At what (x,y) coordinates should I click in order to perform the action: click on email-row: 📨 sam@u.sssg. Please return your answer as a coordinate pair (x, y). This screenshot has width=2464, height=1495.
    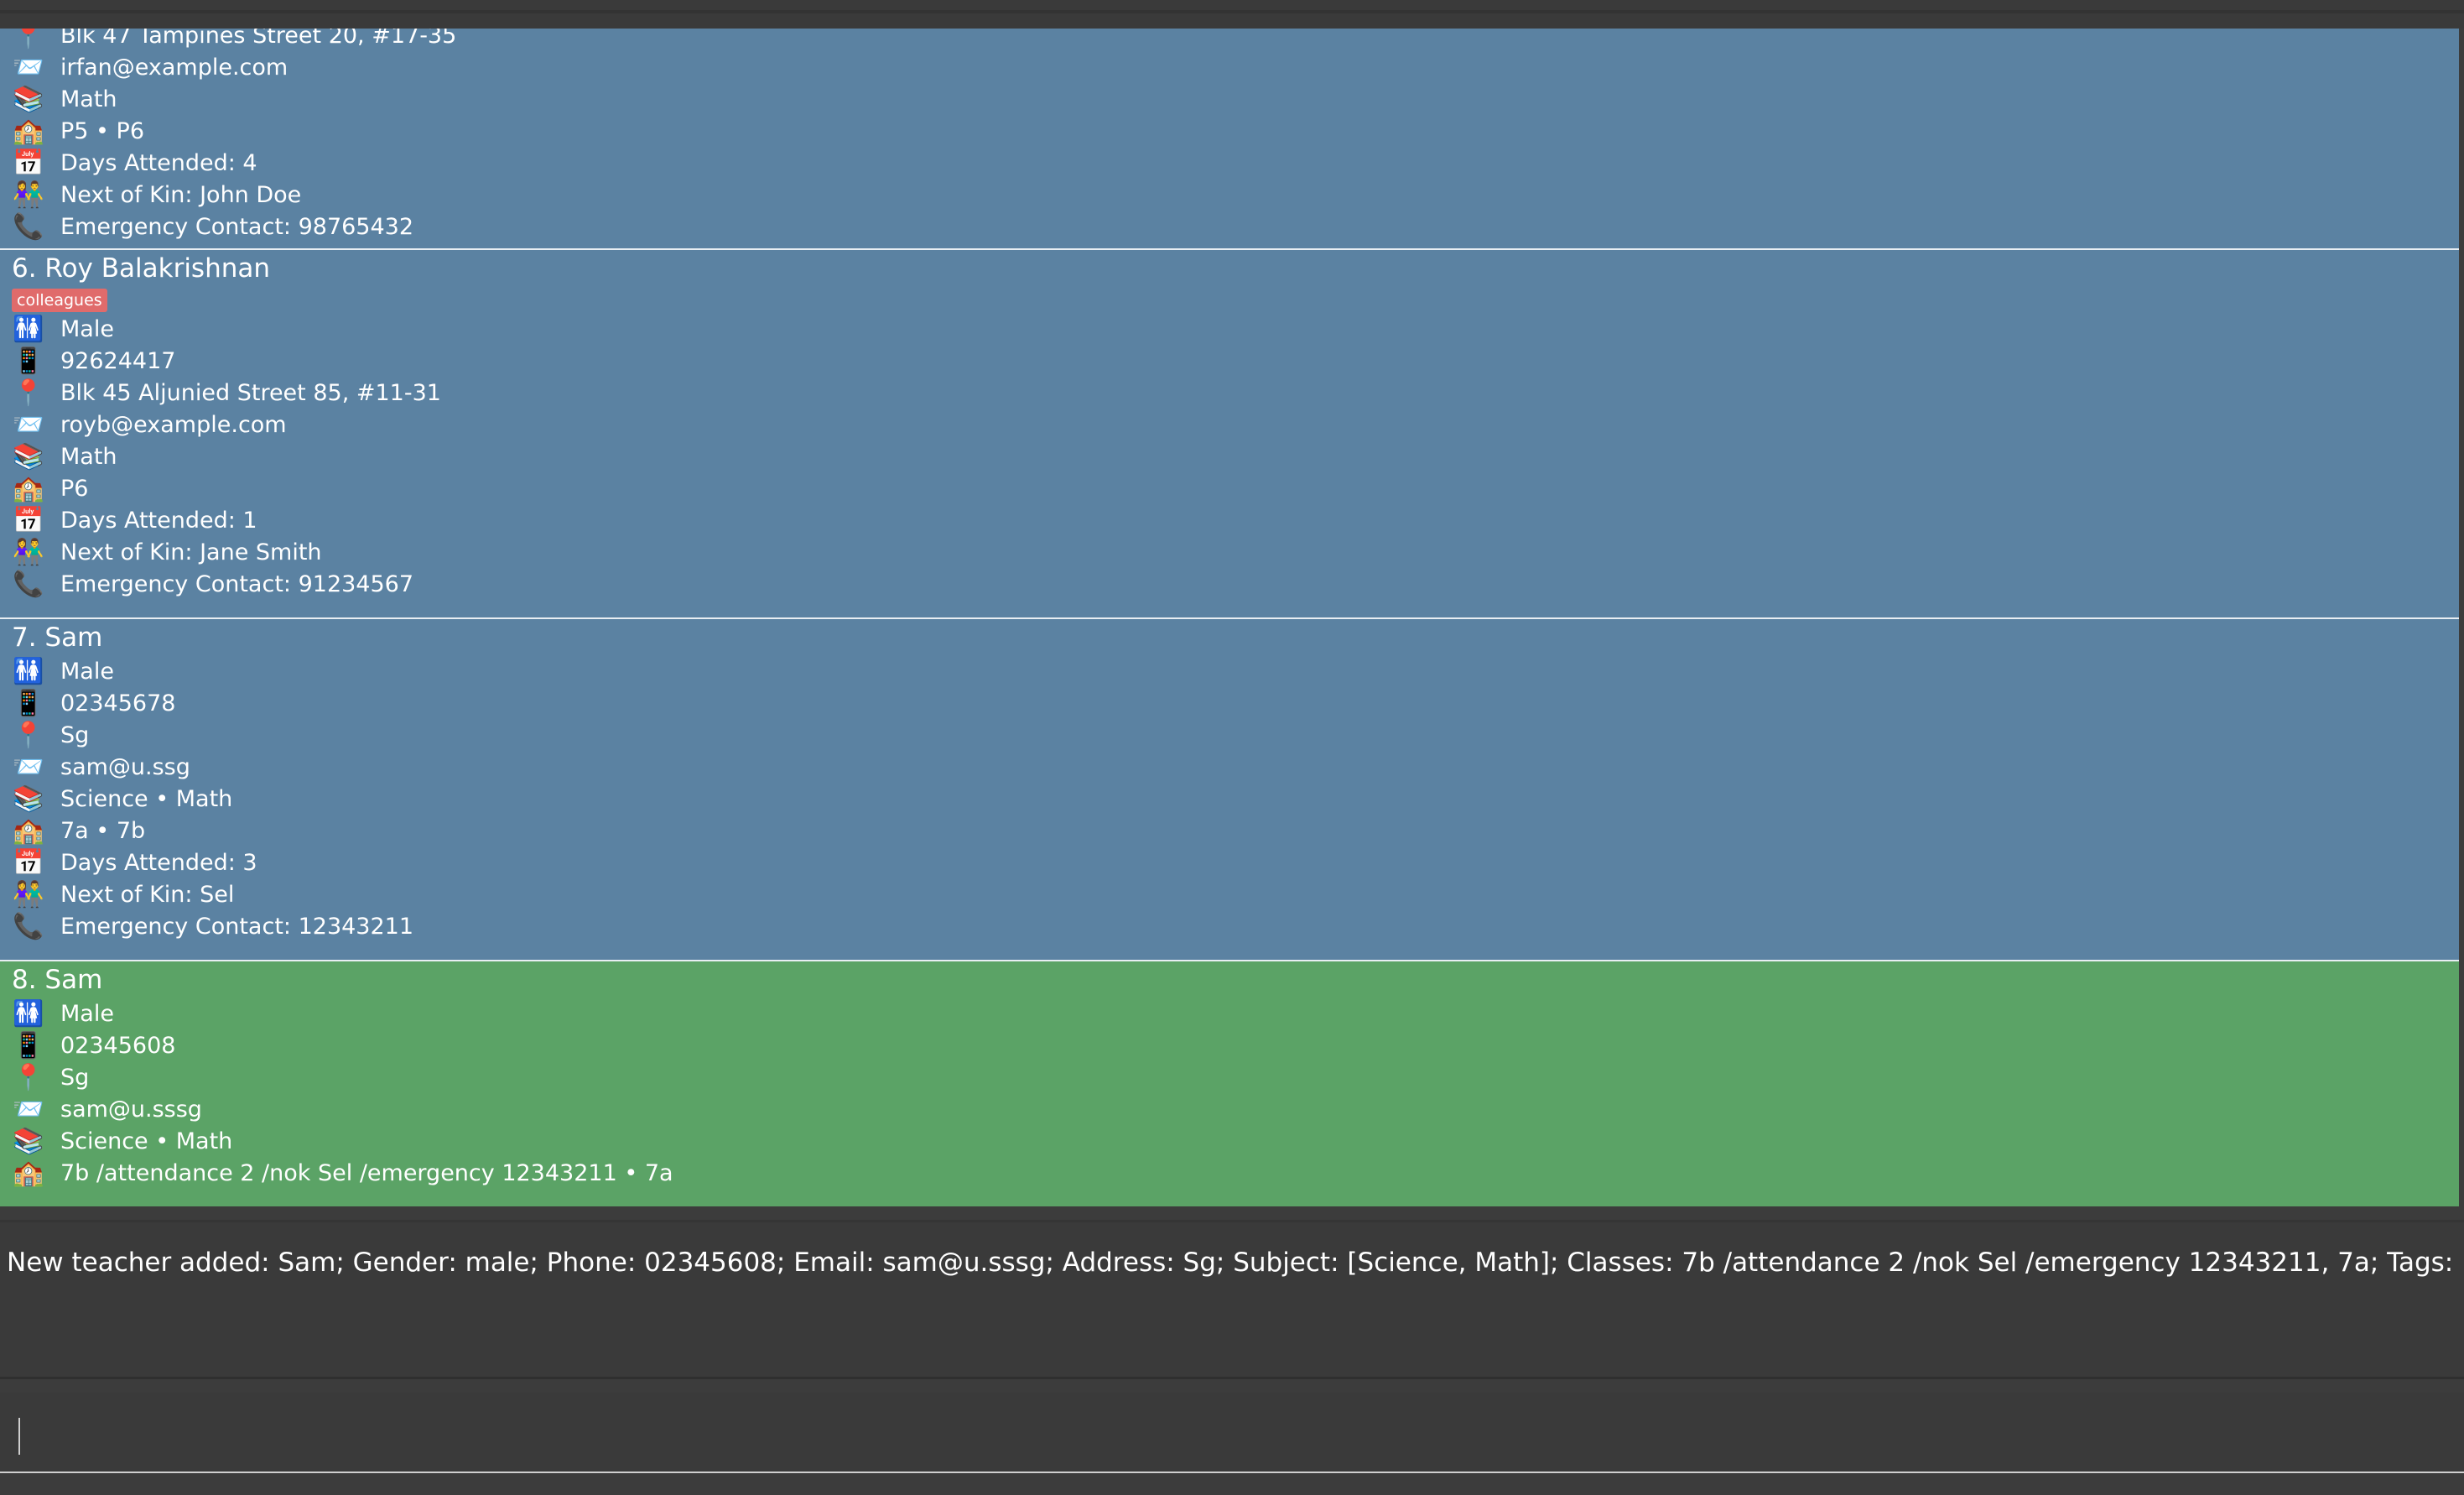
    Looking at the image, I should click on (1235, 1110).